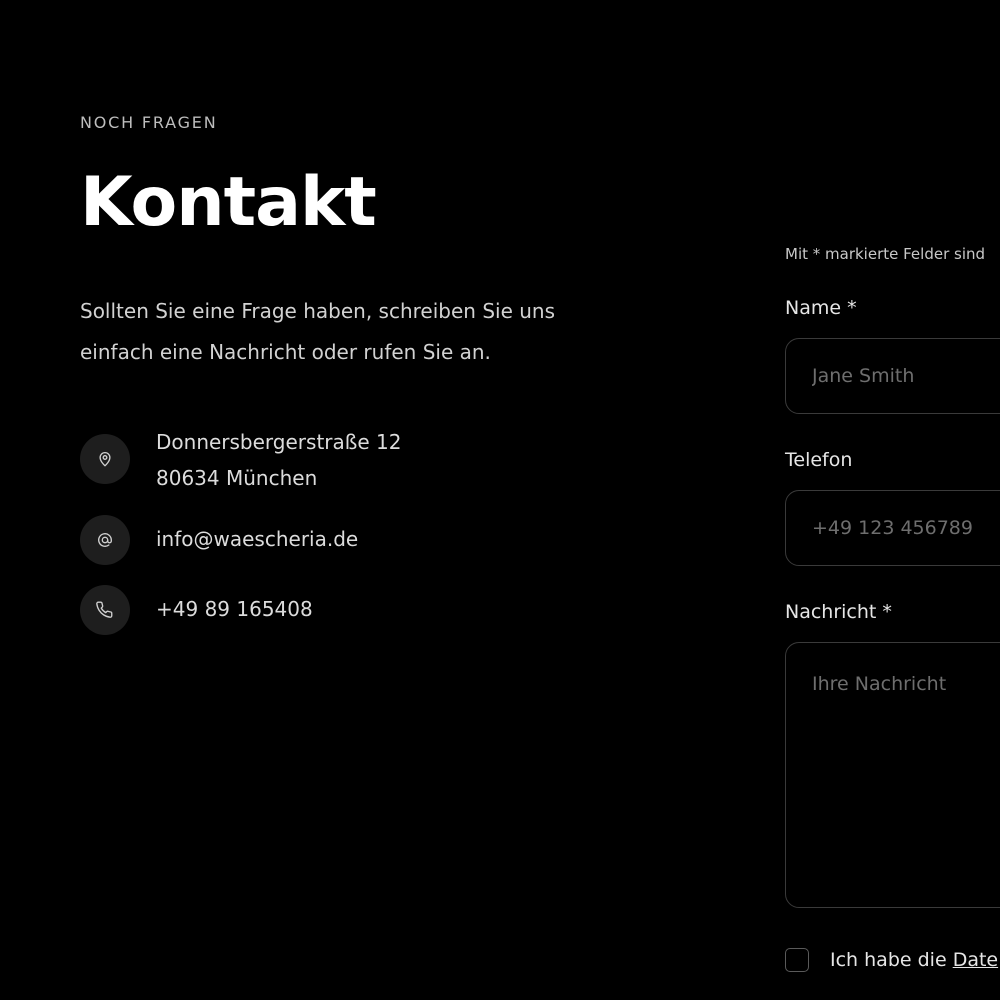  Describe the element at coordinates (105, 540) in the screenshot. I see `at-sign-icon` at that location.